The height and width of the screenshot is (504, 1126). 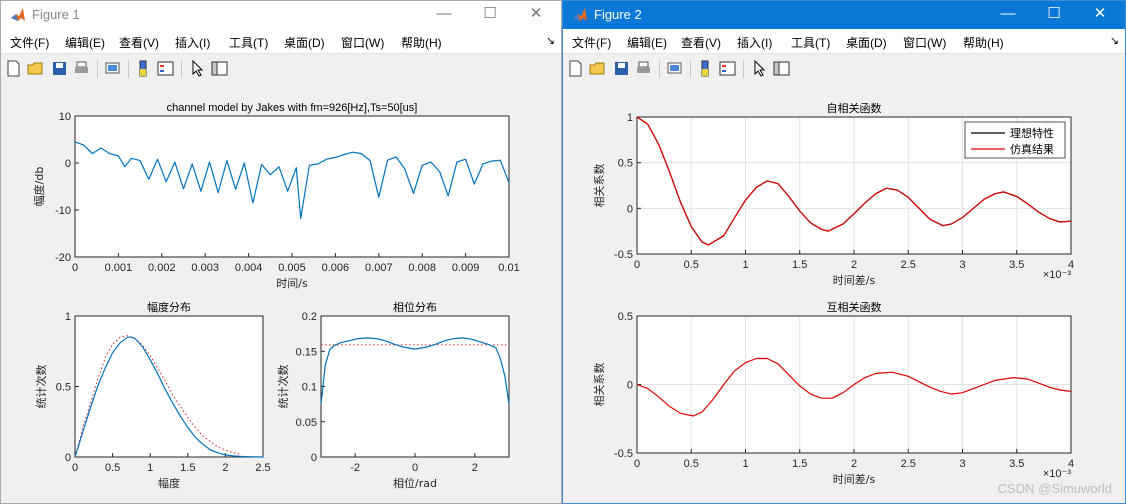 I want to click on plot-title: 互相关函数, so click(x=854, y=307).